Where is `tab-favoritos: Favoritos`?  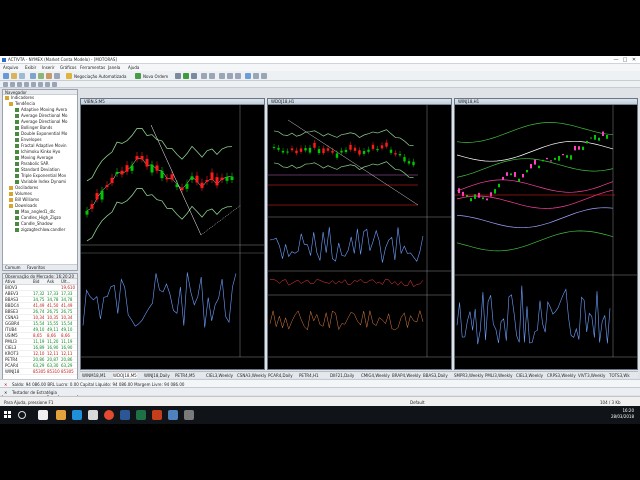 tab-favoritos: Favoritos is located at coordinates (36, 267).